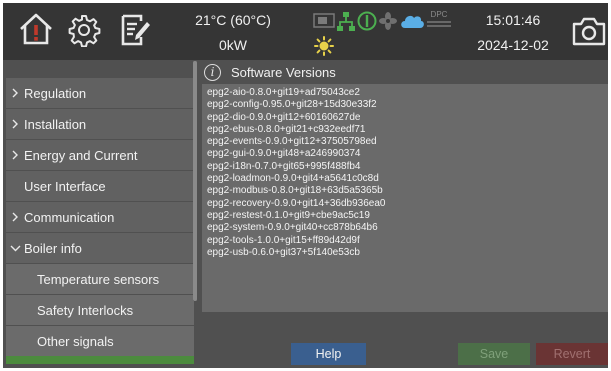 Image resolution: width=611 pixels, height=371 pixels. I want to click on sidebar-item-label: Regulation, so click(55, 93).